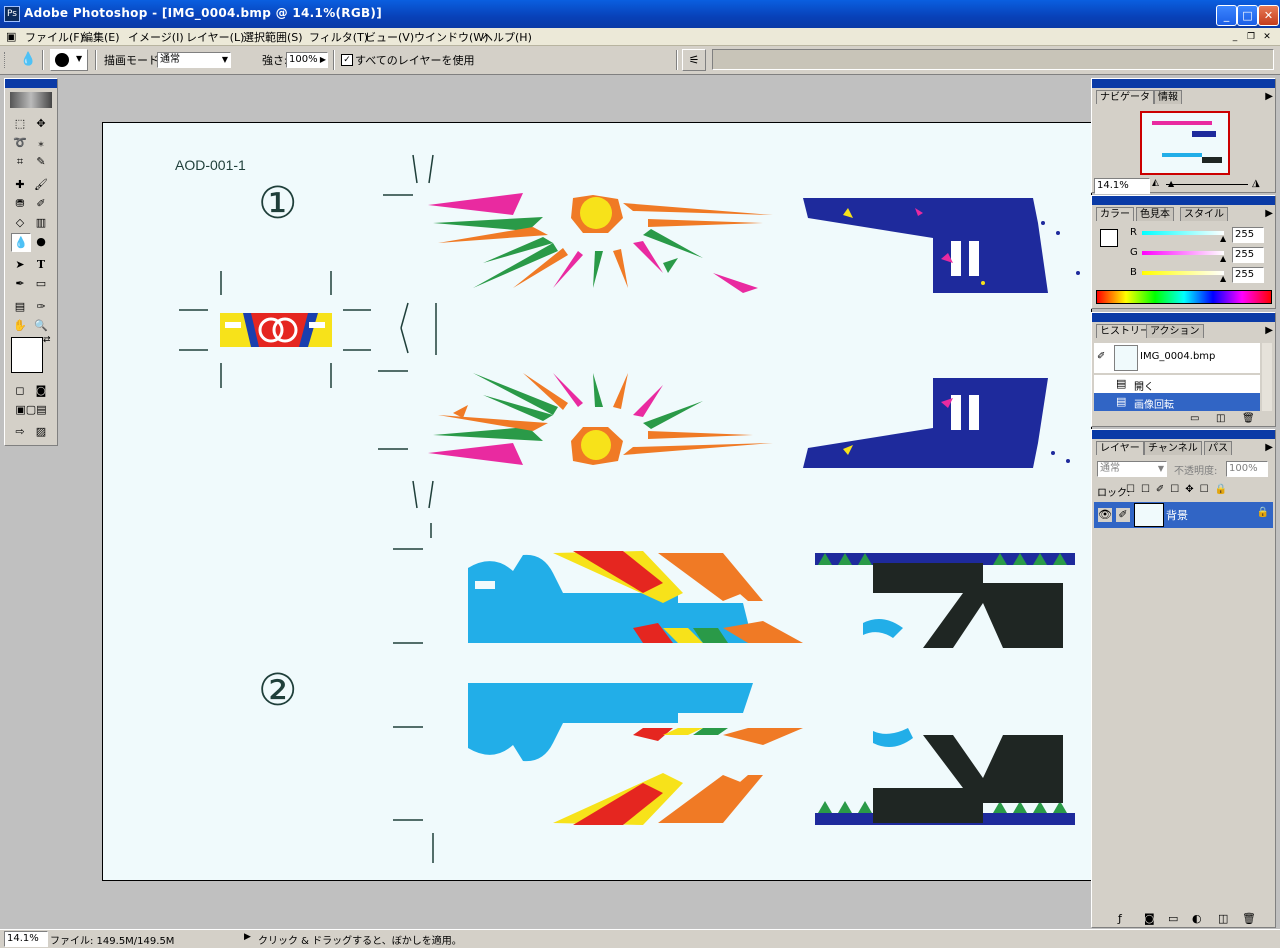  What do you see at coordinates (1155, 214) in the screenshot?
I see `tab-swatches: 色見本` at bounding box center [1155, 214].